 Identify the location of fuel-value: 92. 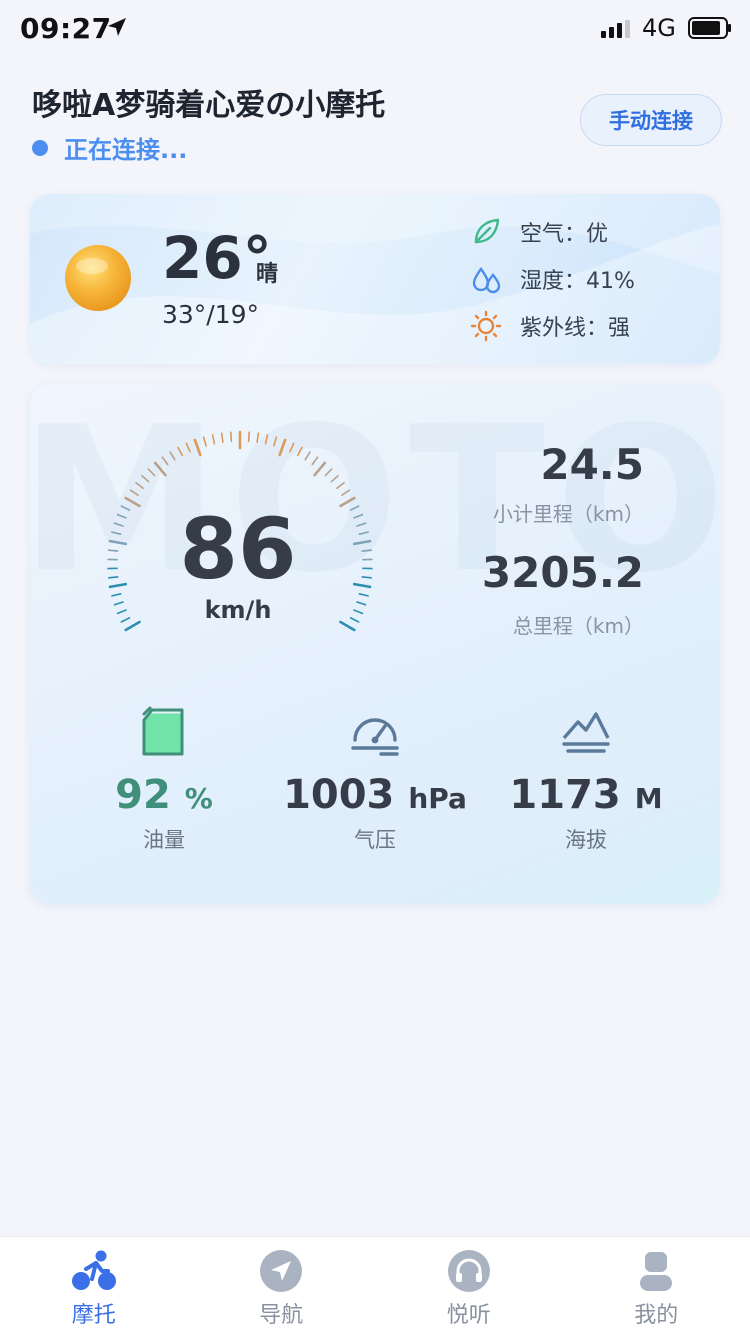
(143, 795).